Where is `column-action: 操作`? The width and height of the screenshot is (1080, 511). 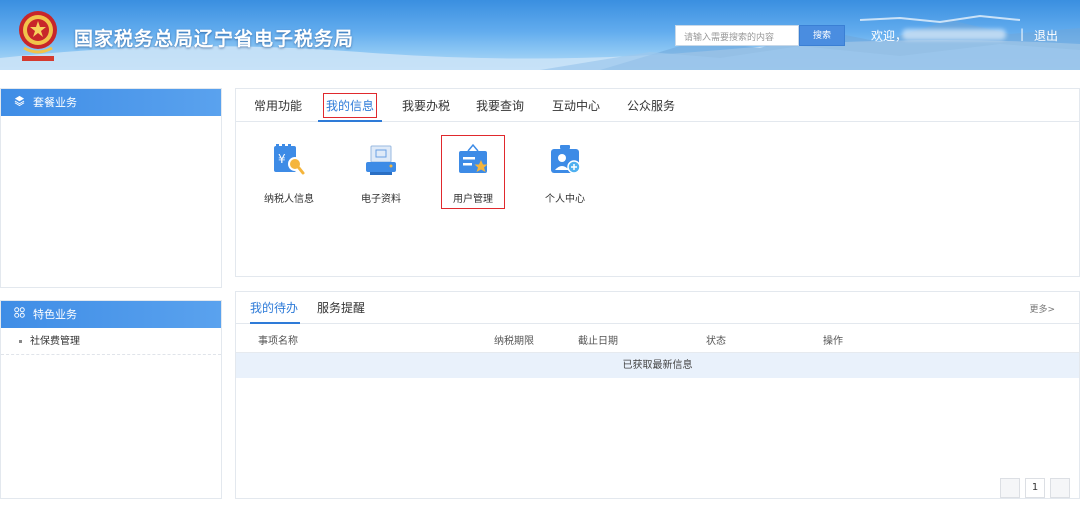 column-action: 操作 is located at coordinates (833, 341).